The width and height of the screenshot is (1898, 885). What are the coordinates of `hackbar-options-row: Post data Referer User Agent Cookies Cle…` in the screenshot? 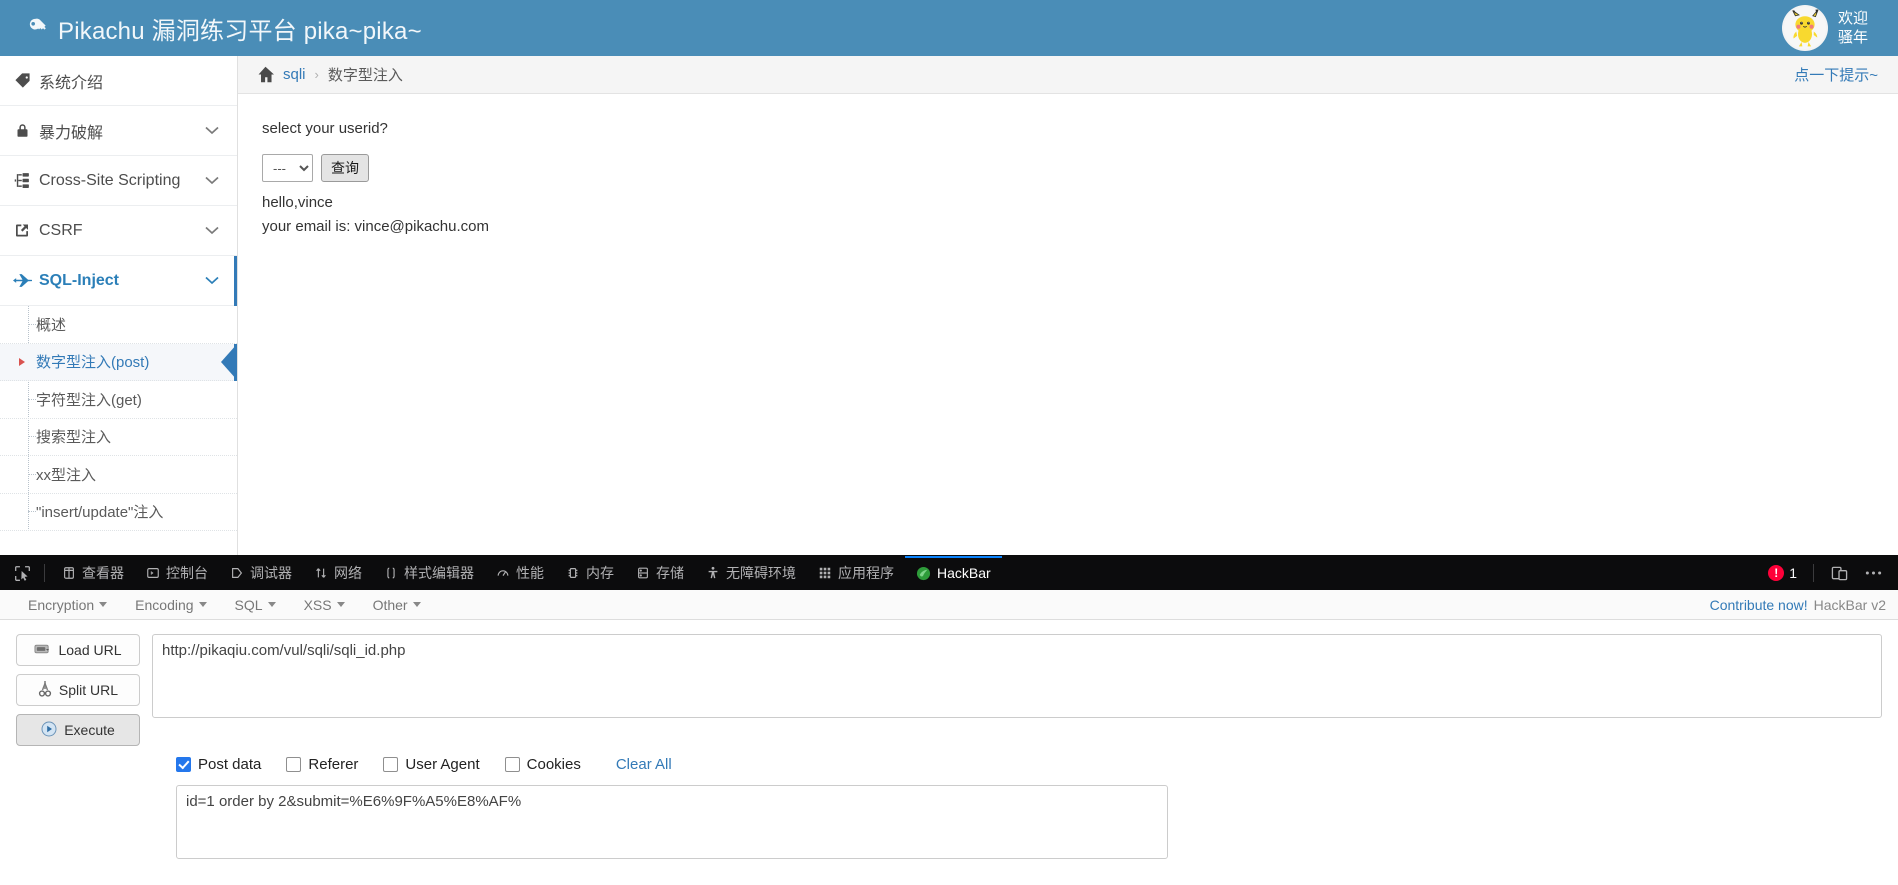 It's located at (949, 759).